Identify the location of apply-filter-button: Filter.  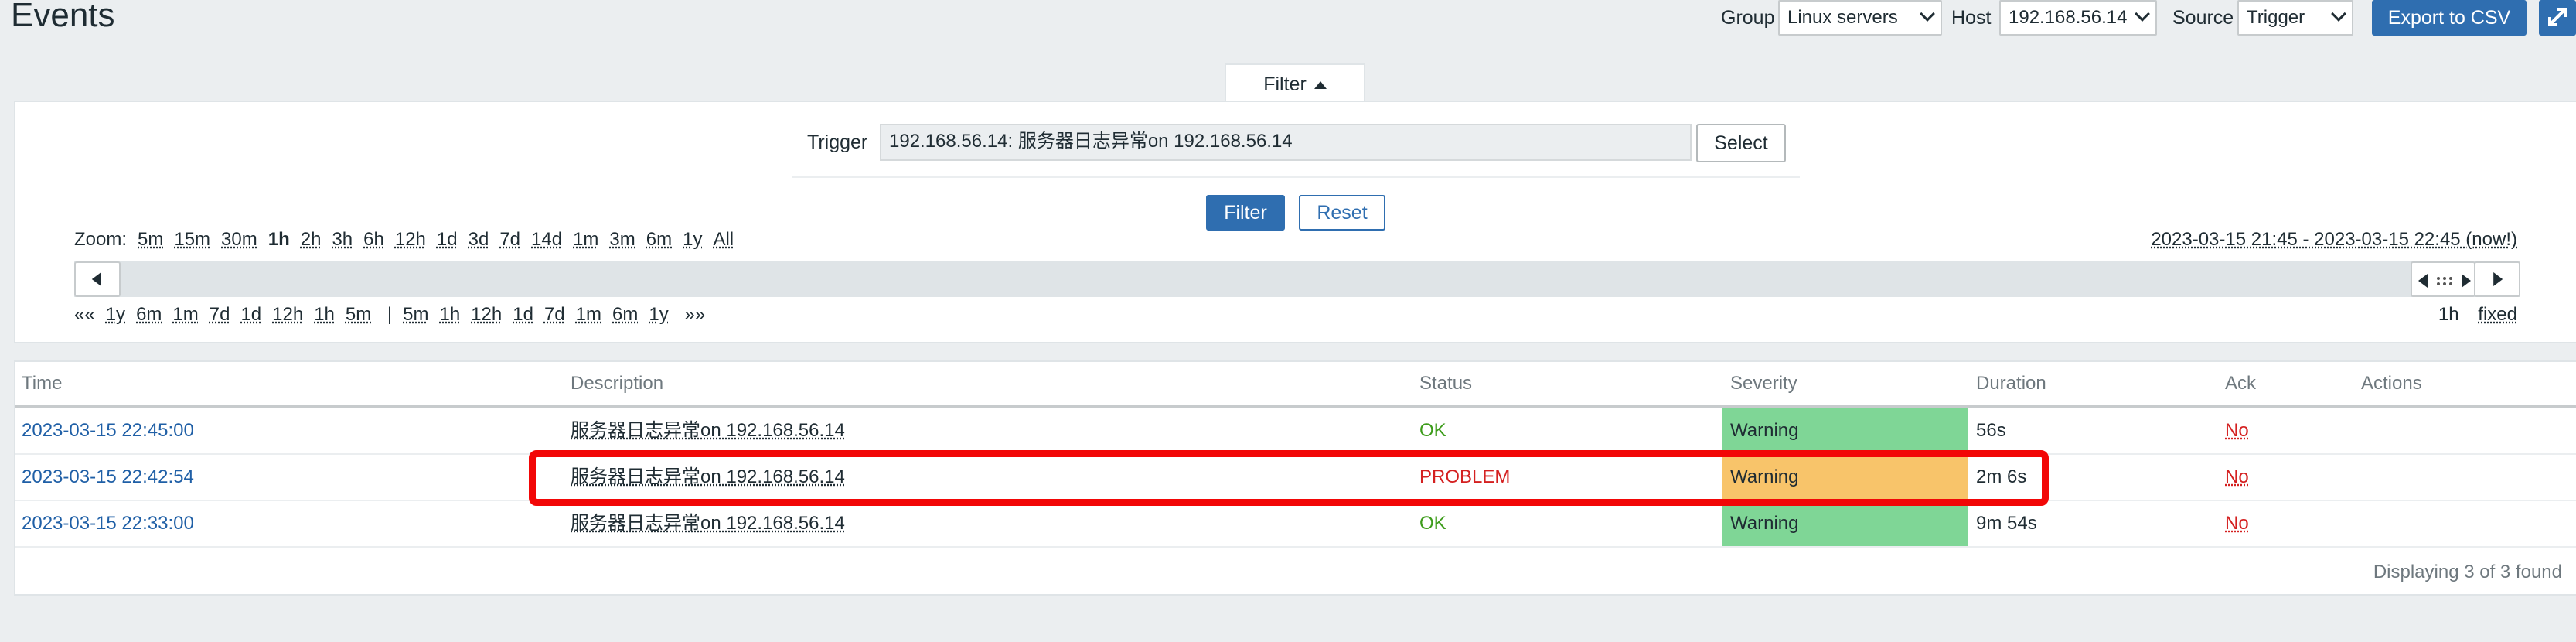
(1245, 213).